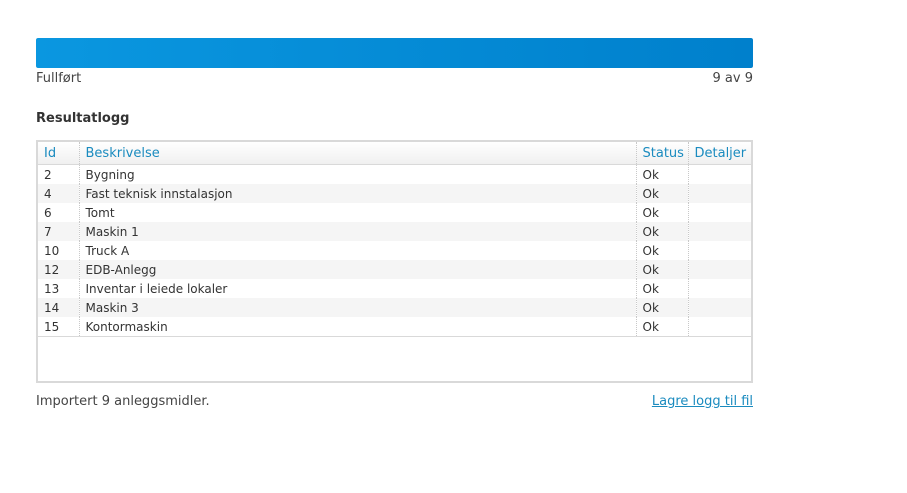 This screenshot has height=493, width=907. I want to click on table-row: 4 Fast teknisk innstalasjon Ok, so click(394, 193).